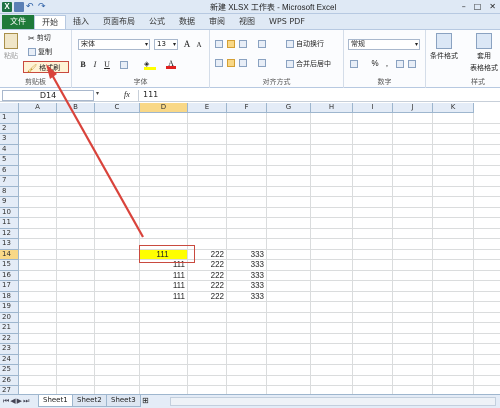 This screenshot has height=408, width=500. I want to click on italic-button: I, so click(95, 65).